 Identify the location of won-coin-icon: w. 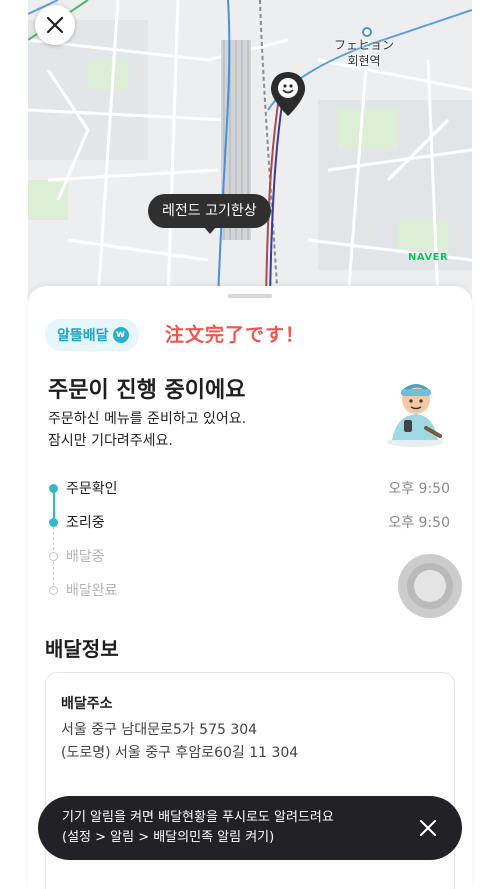
(120, 335).